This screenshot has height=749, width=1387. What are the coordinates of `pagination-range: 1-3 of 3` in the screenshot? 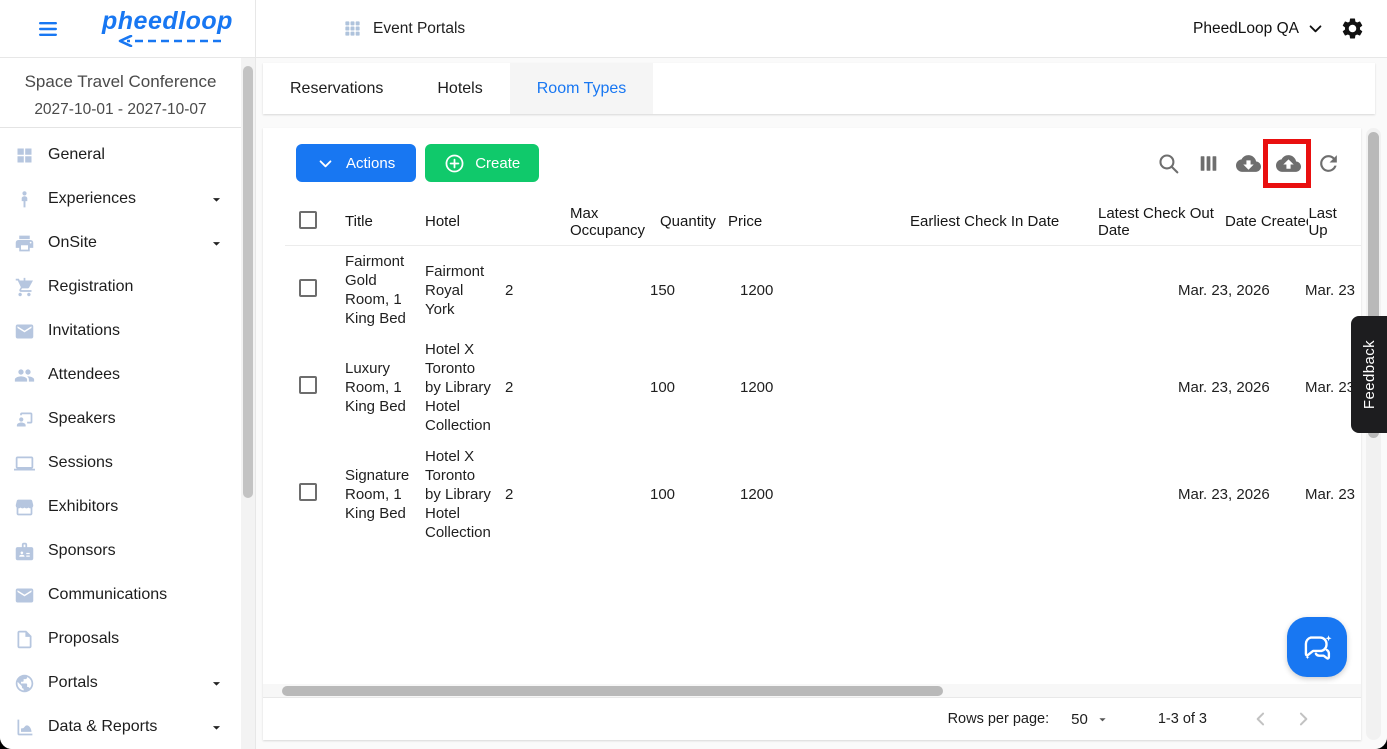 It's located at (1182, 719).